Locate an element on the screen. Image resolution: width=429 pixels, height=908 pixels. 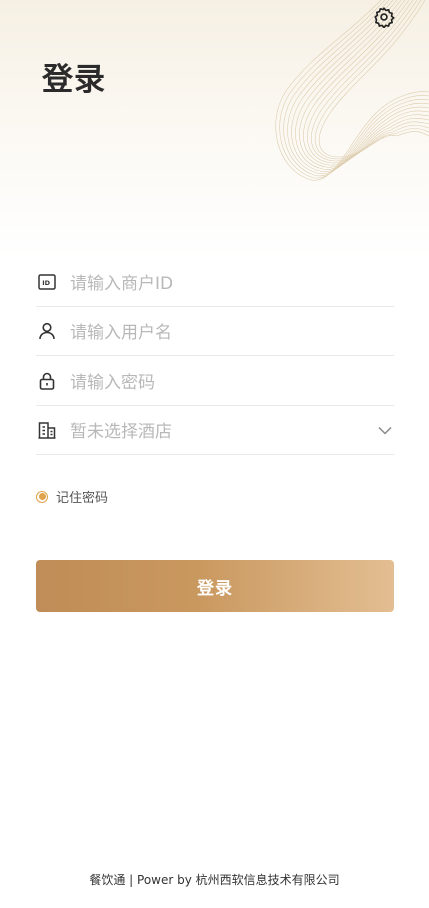
page-title: 登录 is located at coordinates (74, 80).